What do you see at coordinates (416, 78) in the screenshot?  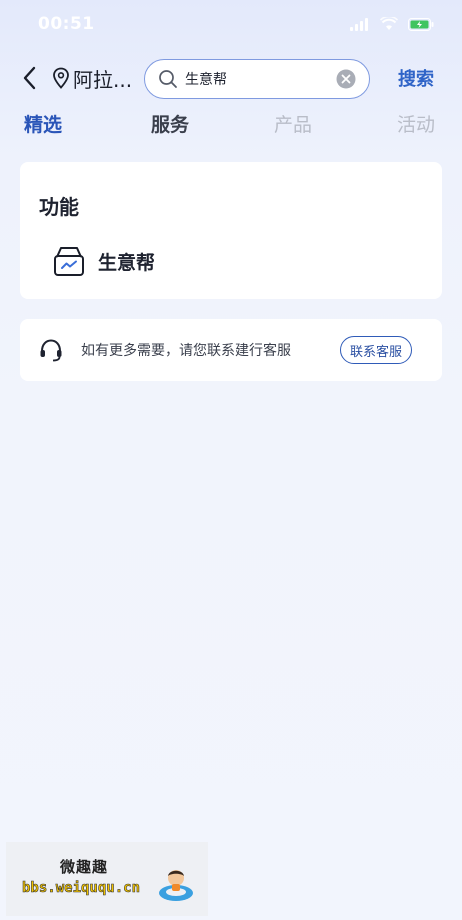 I see `search-button: 搜索` at bounding box center [416, 78].